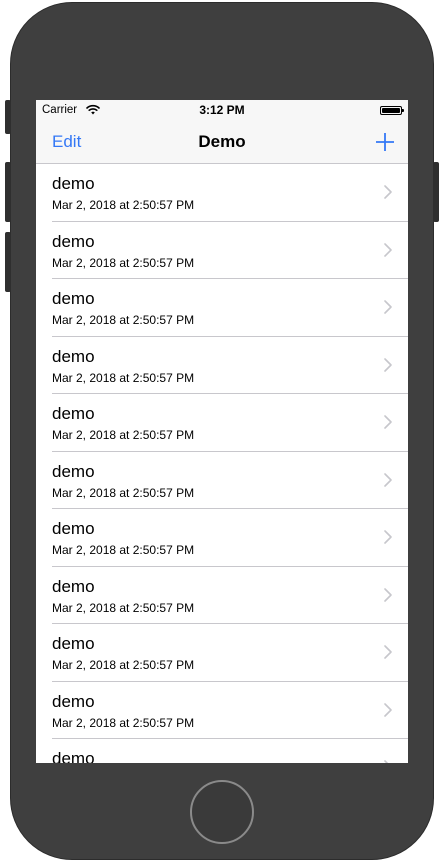 The width and height of the screenshot is (444, 864). What do you see at coordinates (222, 812) in the screenshot?
I see `home-button` at bounding box center [222, 812].